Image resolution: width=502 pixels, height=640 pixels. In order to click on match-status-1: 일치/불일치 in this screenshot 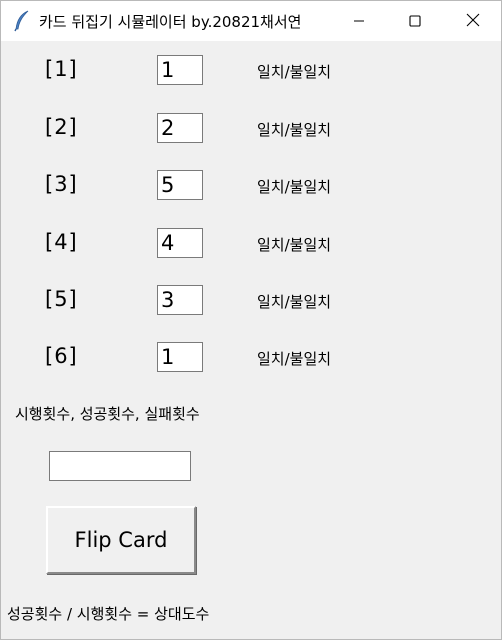, I will do `click(294, 72)`.